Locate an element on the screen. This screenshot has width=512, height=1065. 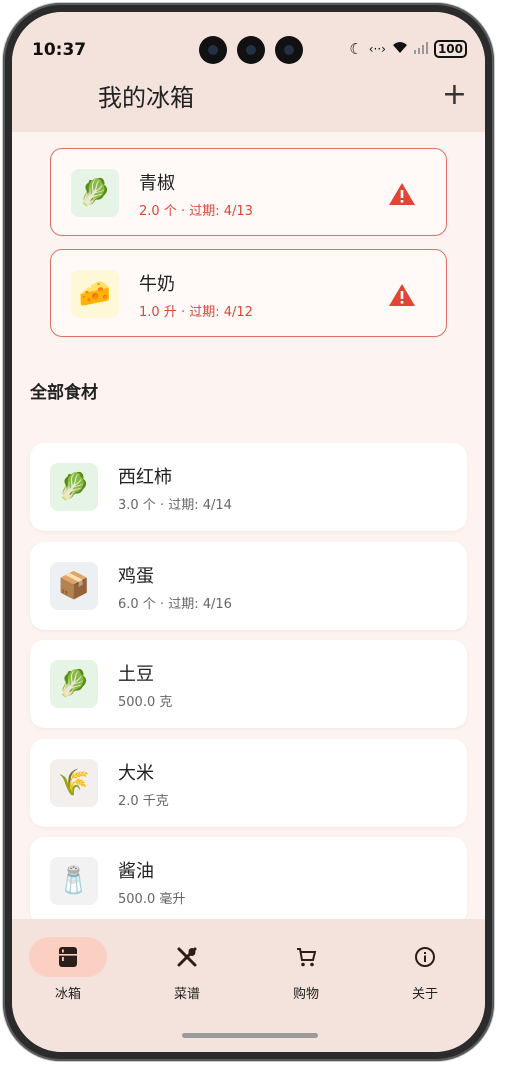
item-meta: 2.0 千克 is located at coordinates (143, 801).